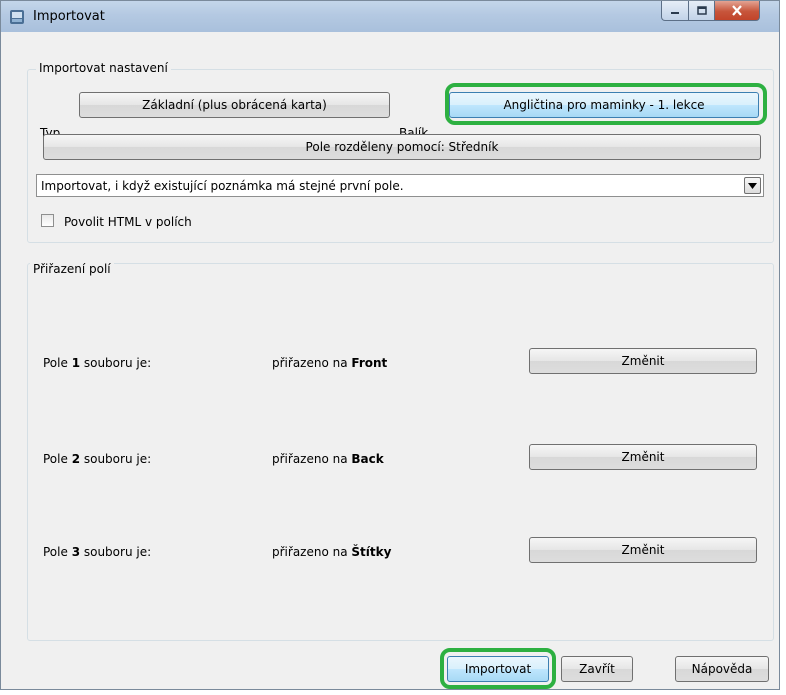 The height and width of the screenshot is (695, 786). I want to click on field-3-mapping-label: přiřazeno na Štítky, so click(332, 552).